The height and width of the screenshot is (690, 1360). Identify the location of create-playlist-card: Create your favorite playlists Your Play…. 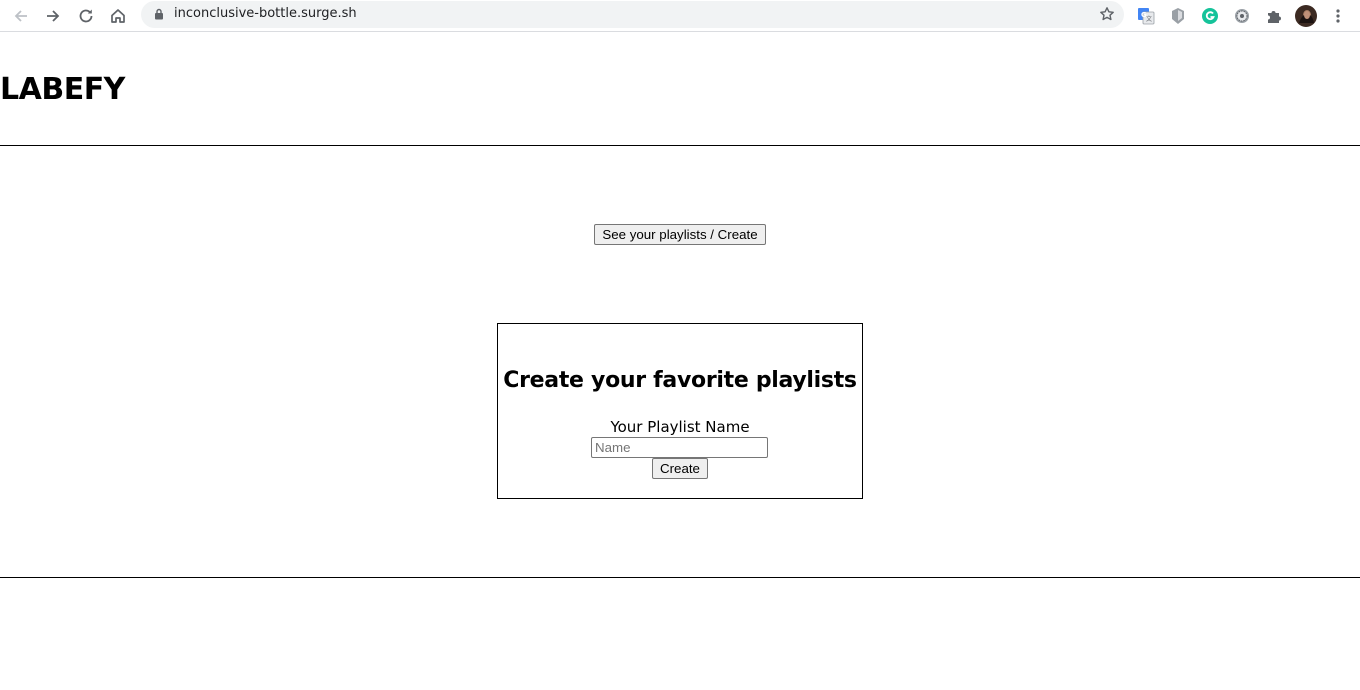
(680, 411).